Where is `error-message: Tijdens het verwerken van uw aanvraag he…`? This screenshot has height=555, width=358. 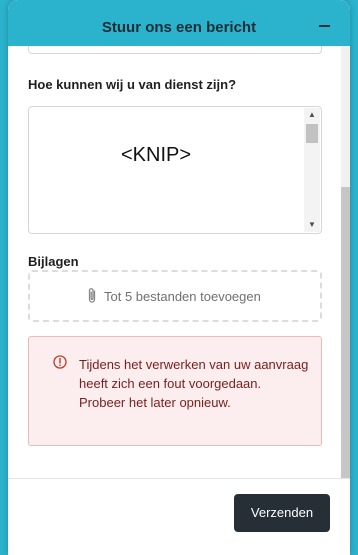 error-message: Tijdens het verwerken van uw aanvraag he… is located at coordinates (194, 383).